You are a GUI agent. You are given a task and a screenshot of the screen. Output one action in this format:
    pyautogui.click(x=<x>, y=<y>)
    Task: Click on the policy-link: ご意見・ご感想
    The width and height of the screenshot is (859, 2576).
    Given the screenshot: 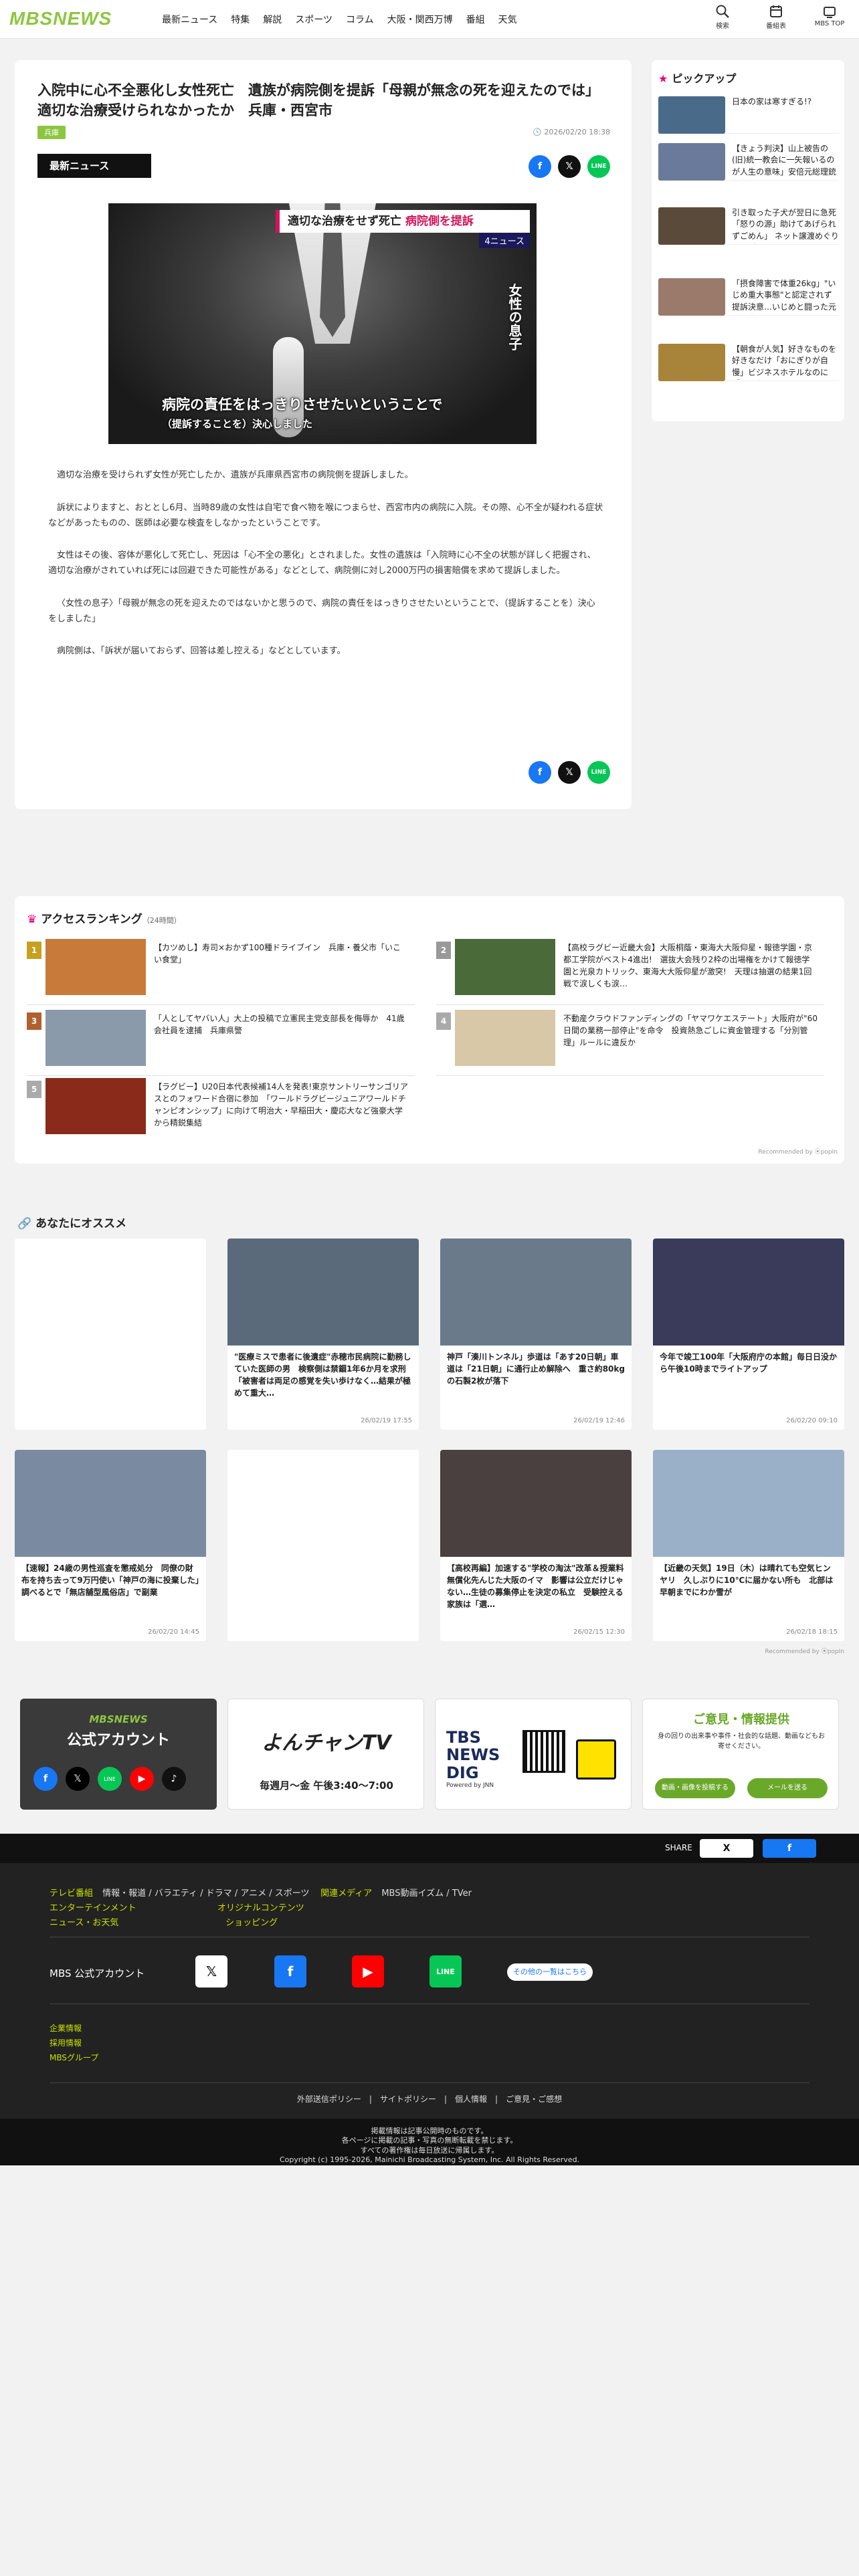 What is the action you would take?
    pyautogui.click(x=534, y=2100)
    